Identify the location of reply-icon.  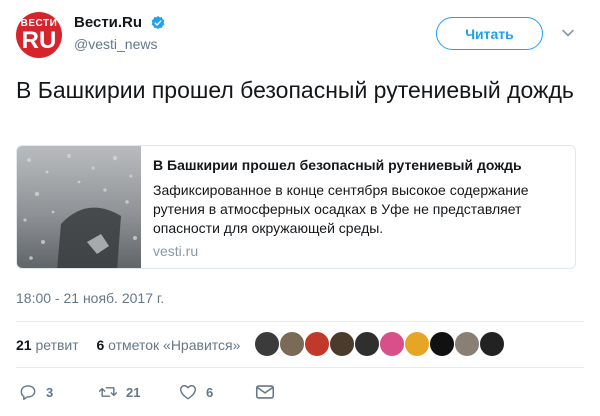
(28, 393).